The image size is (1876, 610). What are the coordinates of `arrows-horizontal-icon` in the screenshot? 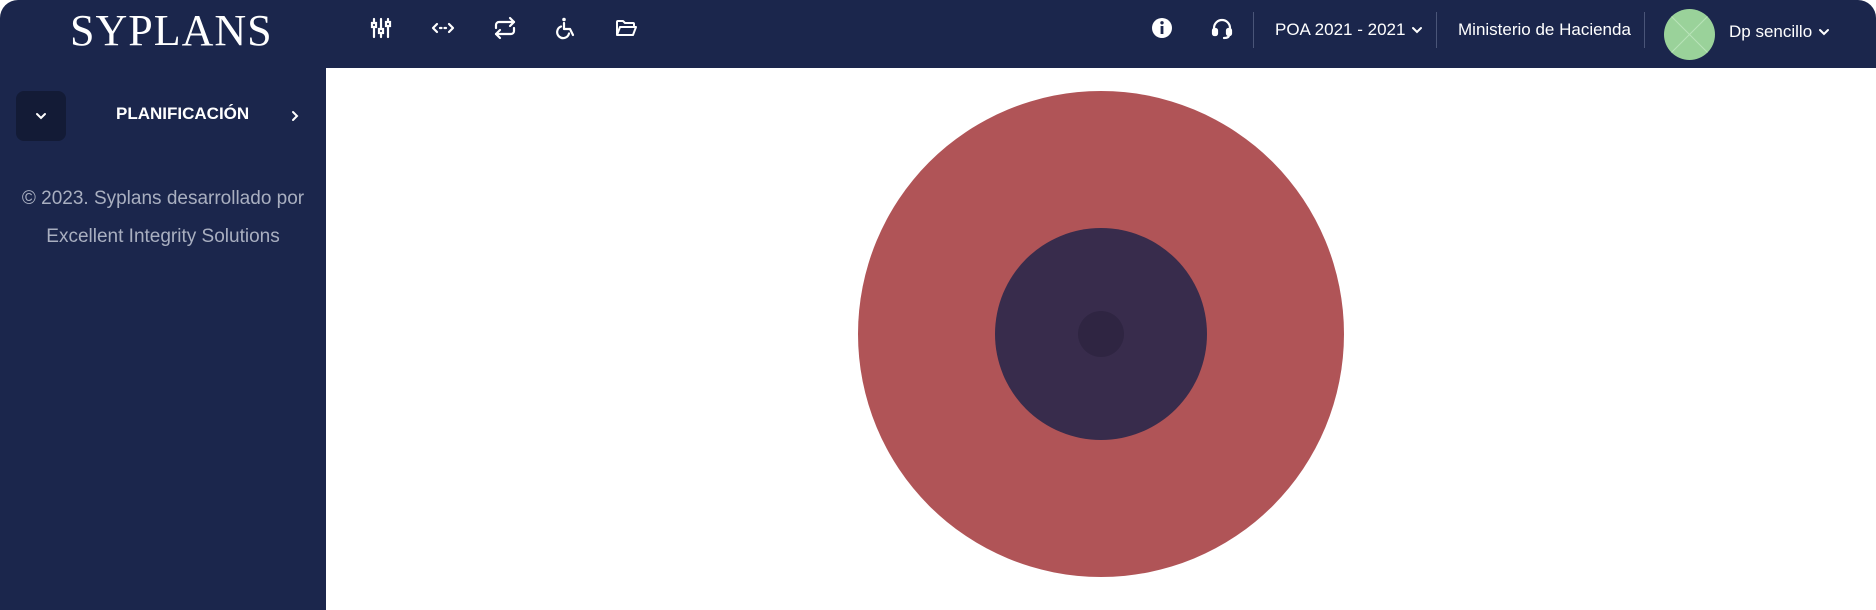 It's located at (443, 28).